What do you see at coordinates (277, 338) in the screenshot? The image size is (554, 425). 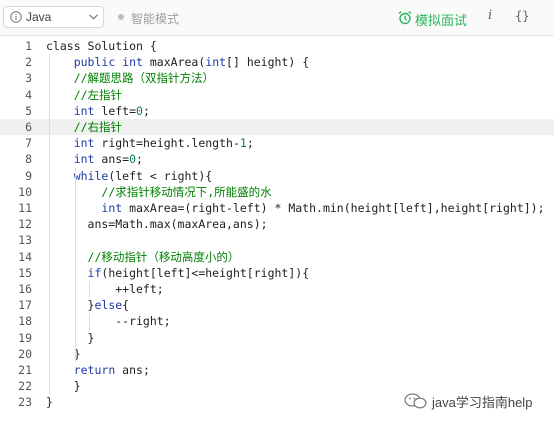 I see `code-line: 19 }` at bounding box center [277, 338].